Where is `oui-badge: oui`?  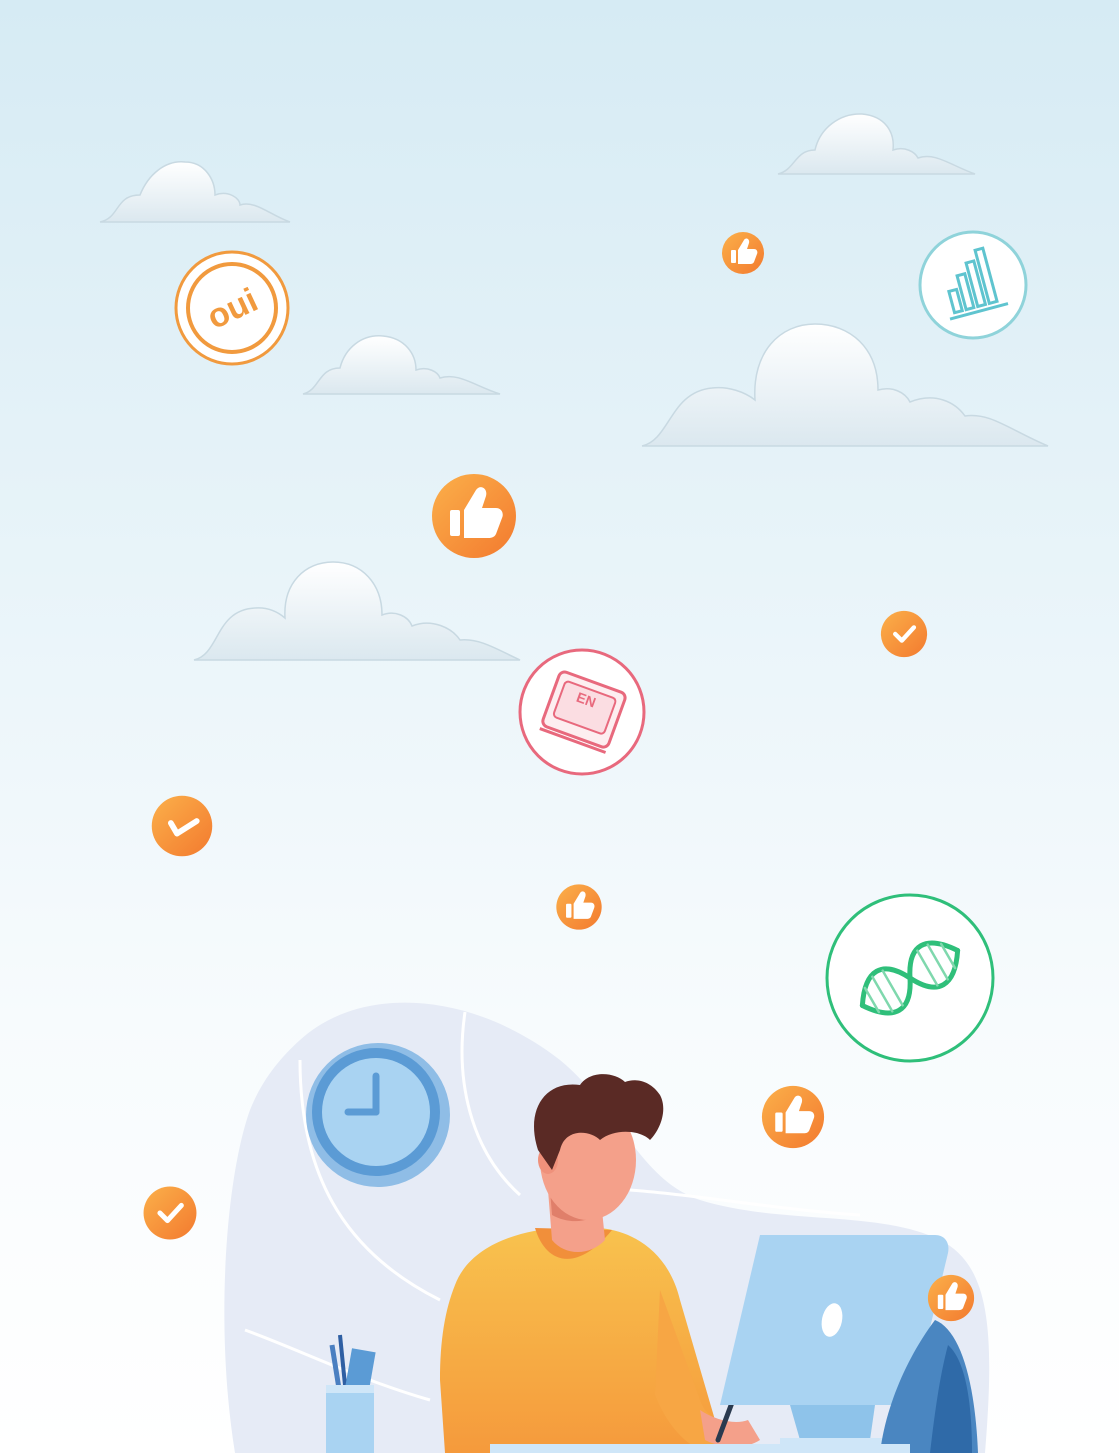 oui-badge: oui is located at coordinates (232, 308).